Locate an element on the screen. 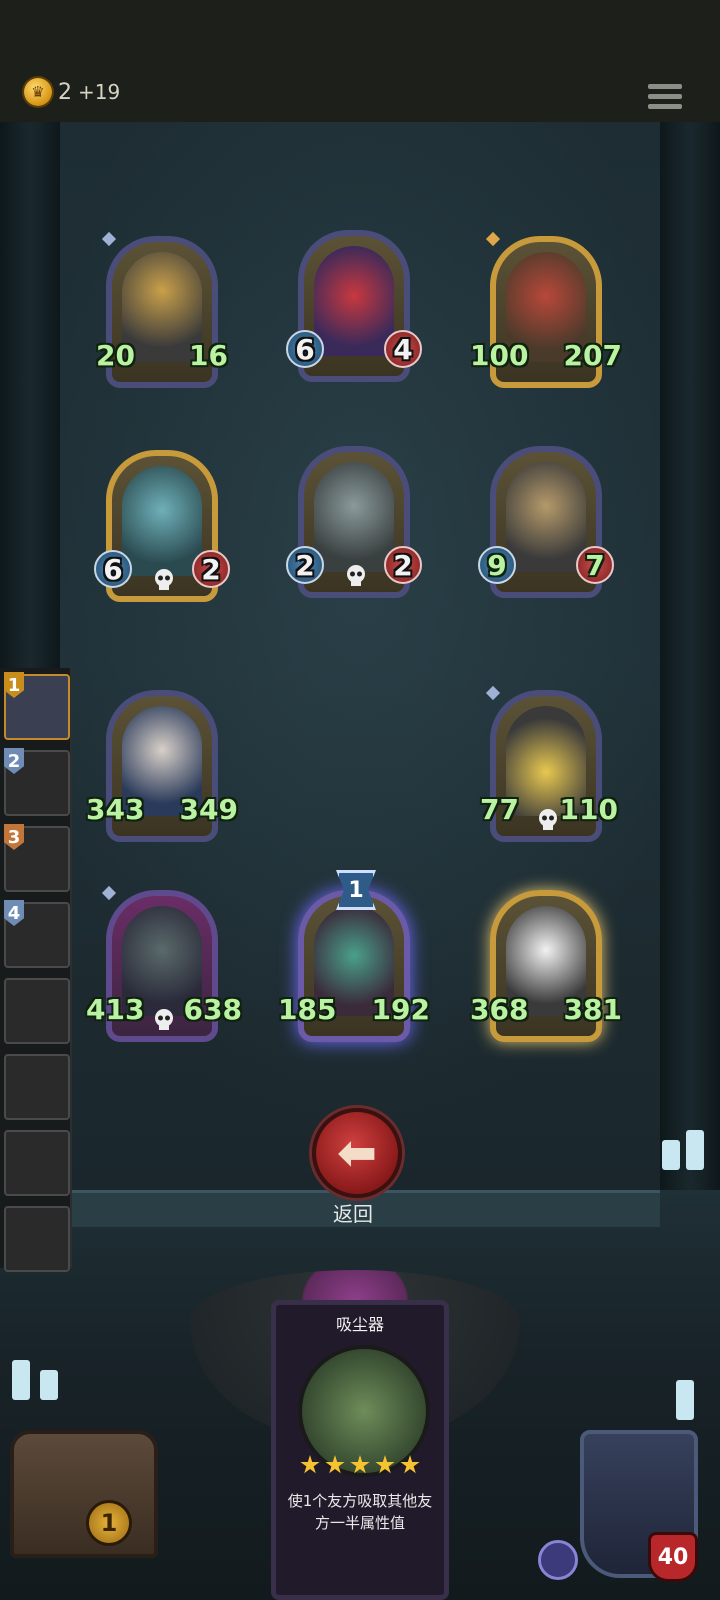  attack-value: 9 is located at coordinates (497, 565).